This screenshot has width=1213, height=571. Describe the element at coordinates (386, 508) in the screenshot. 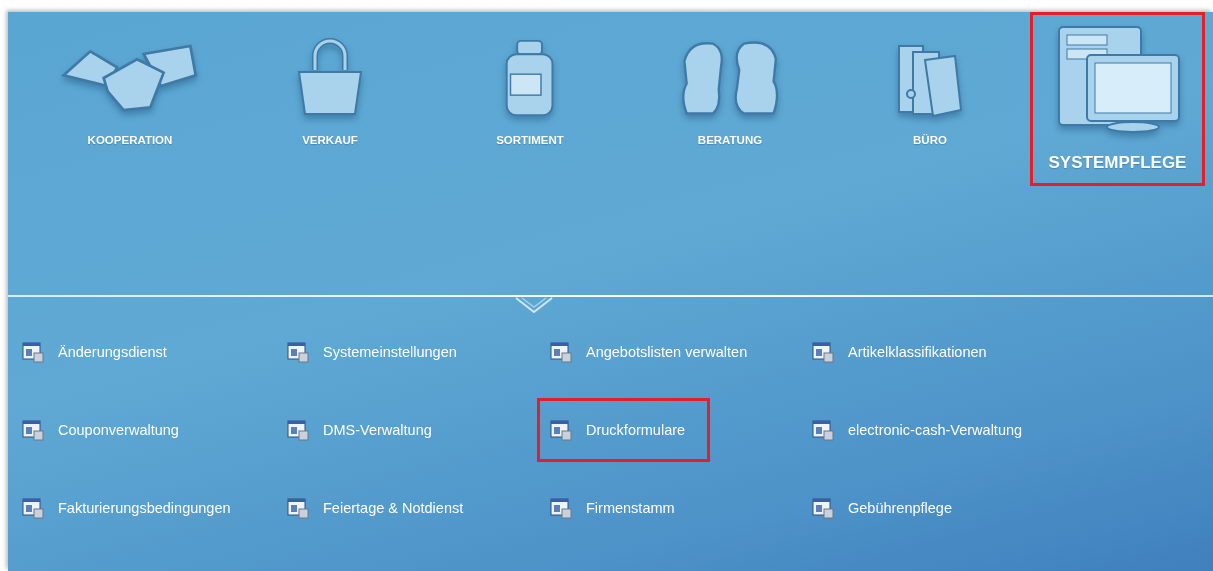

I see `menu-item: Feiertage & Notdienst` at that location.